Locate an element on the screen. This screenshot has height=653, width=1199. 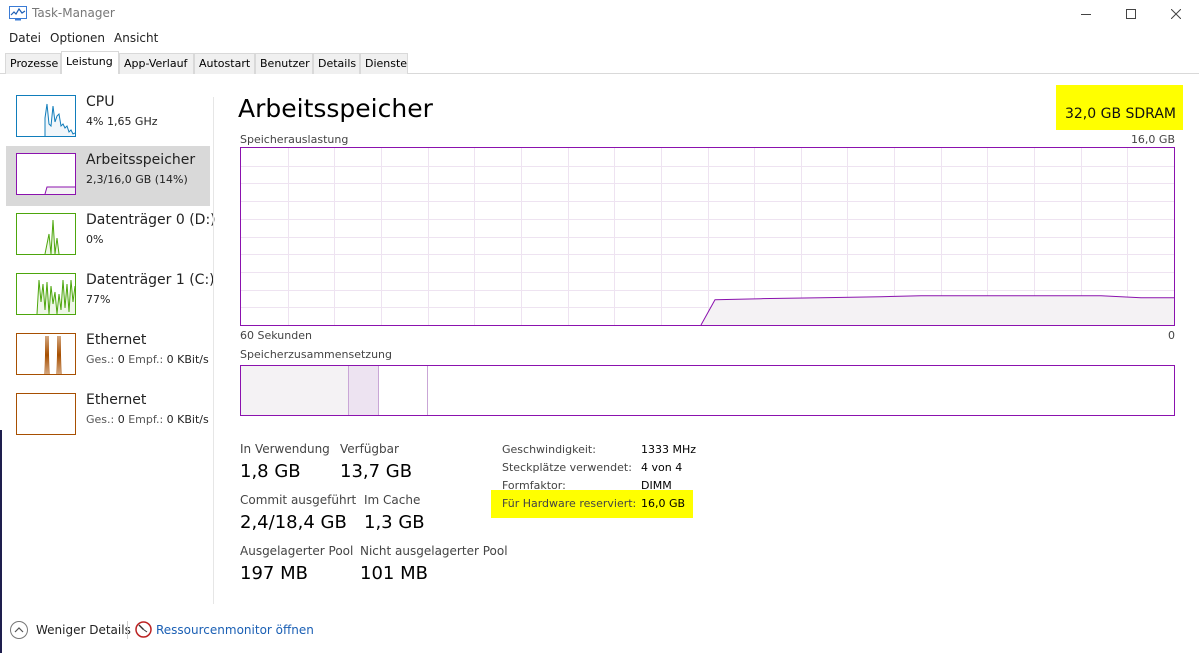
menu-datei: Datei is located at coordinates (25, 38).